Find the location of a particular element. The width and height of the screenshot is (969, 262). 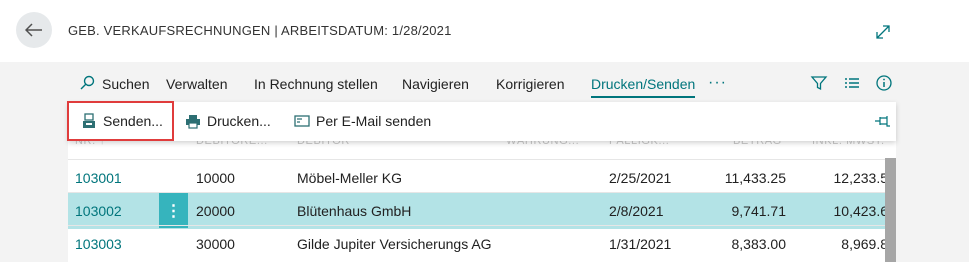

printer-icon is located at coordinates (193, 121).